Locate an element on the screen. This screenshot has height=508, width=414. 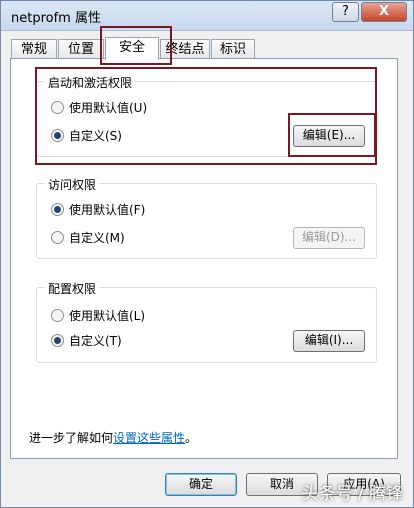
config-custom-label: 自定义(T) is located at coordinates (95, 341).